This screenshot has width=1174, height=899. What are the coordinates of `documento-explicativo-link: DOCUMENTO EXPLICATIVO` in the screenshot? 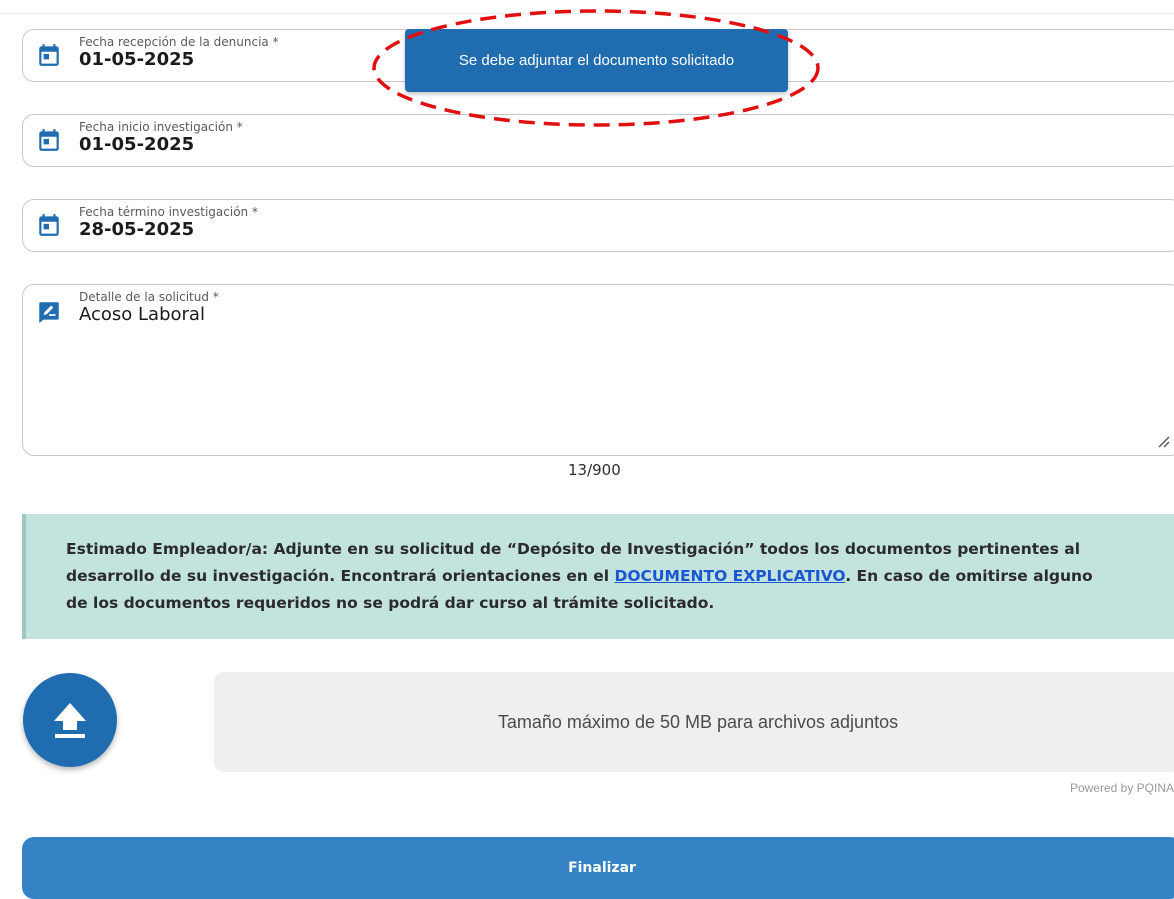 It's located at (730, 576).